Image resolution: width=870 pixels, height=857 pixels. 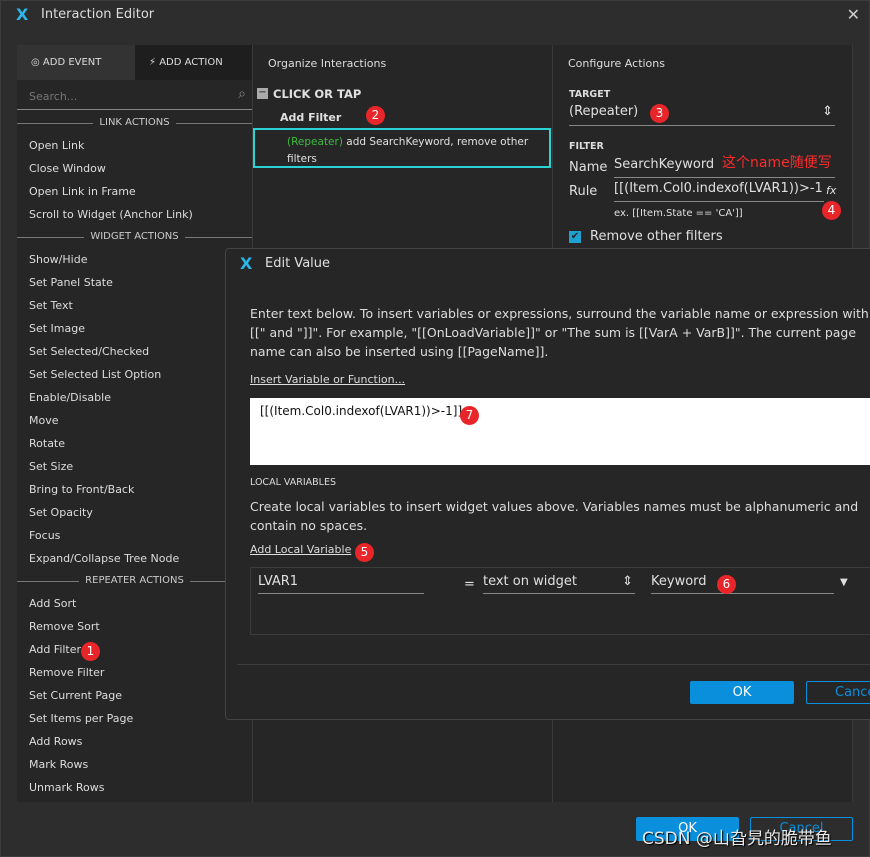 I want to click on add-local-variable-link: Add Local Variable, so click(x=300, y=549).